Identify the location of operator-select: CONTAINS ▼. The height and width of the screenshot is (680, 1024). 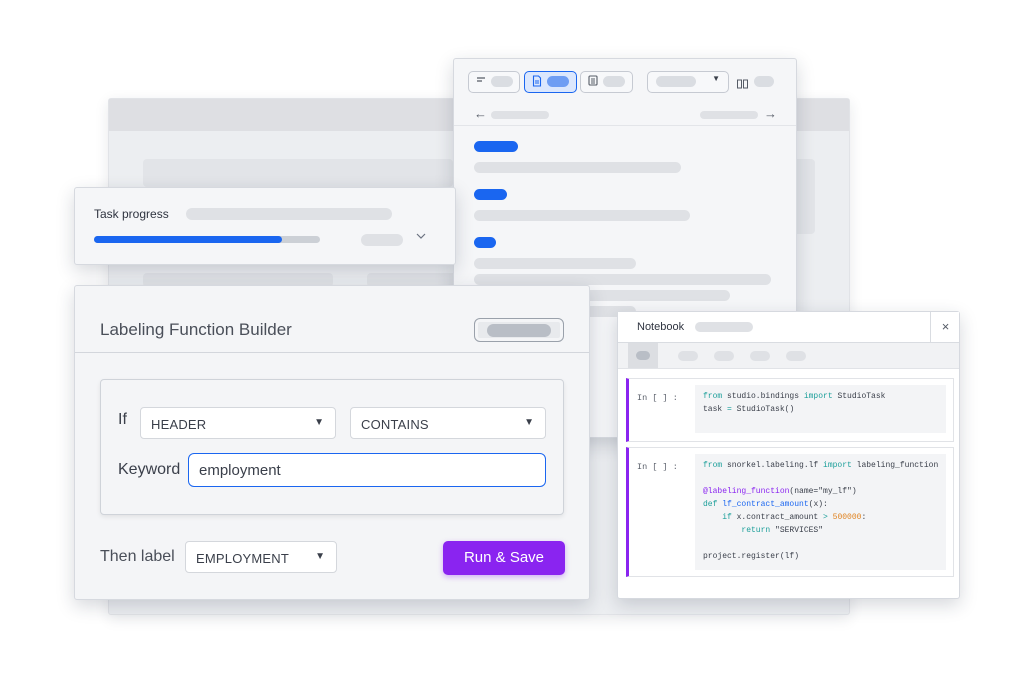
(448, 423).